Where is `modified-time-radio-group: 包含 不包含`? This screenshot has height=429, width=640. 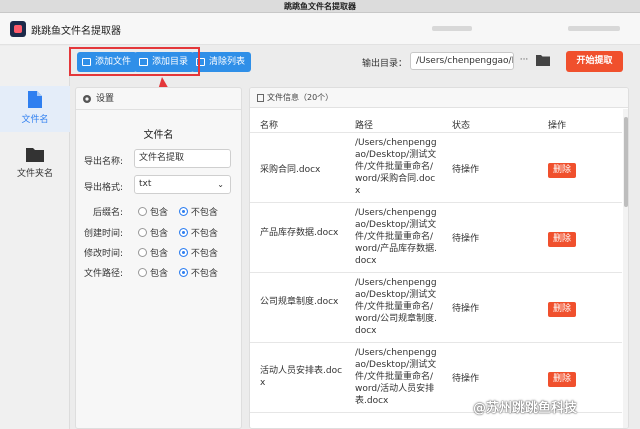 modified-time-radio-group: 包含 不包含 is located at coordinates (182, 252).